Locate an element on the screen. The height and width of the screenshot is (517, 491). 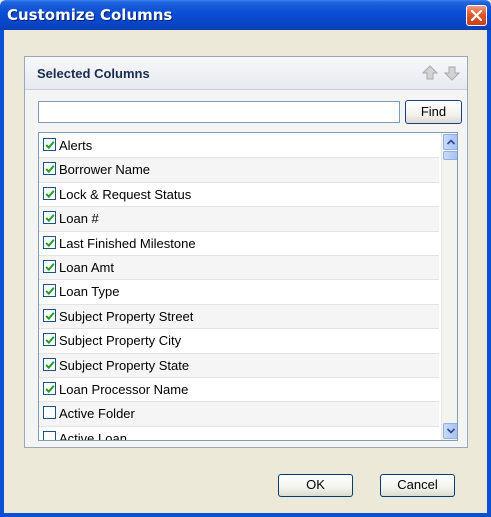
close-button is located at coordinates (476, 15).